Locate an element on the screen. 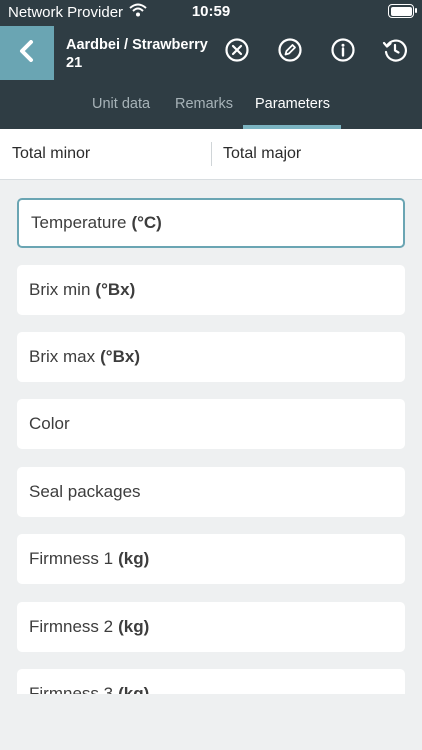  status-time: 10:59 is located at coordinates (211, 11).